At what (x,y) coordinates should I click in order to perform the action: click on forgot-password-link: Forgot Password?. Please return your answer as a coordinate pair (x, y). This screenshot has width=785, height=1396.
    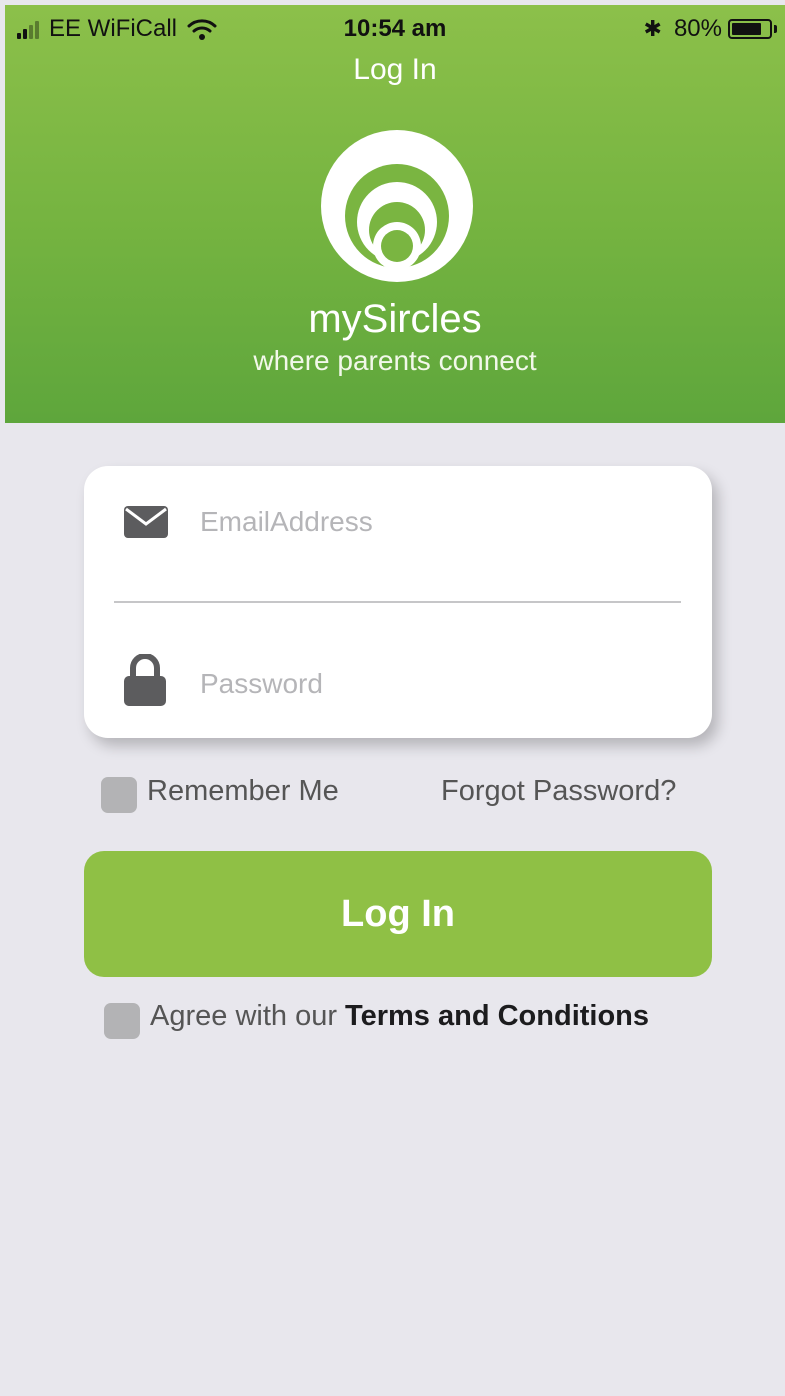
    Looking at the image, I should click on (558, 791).